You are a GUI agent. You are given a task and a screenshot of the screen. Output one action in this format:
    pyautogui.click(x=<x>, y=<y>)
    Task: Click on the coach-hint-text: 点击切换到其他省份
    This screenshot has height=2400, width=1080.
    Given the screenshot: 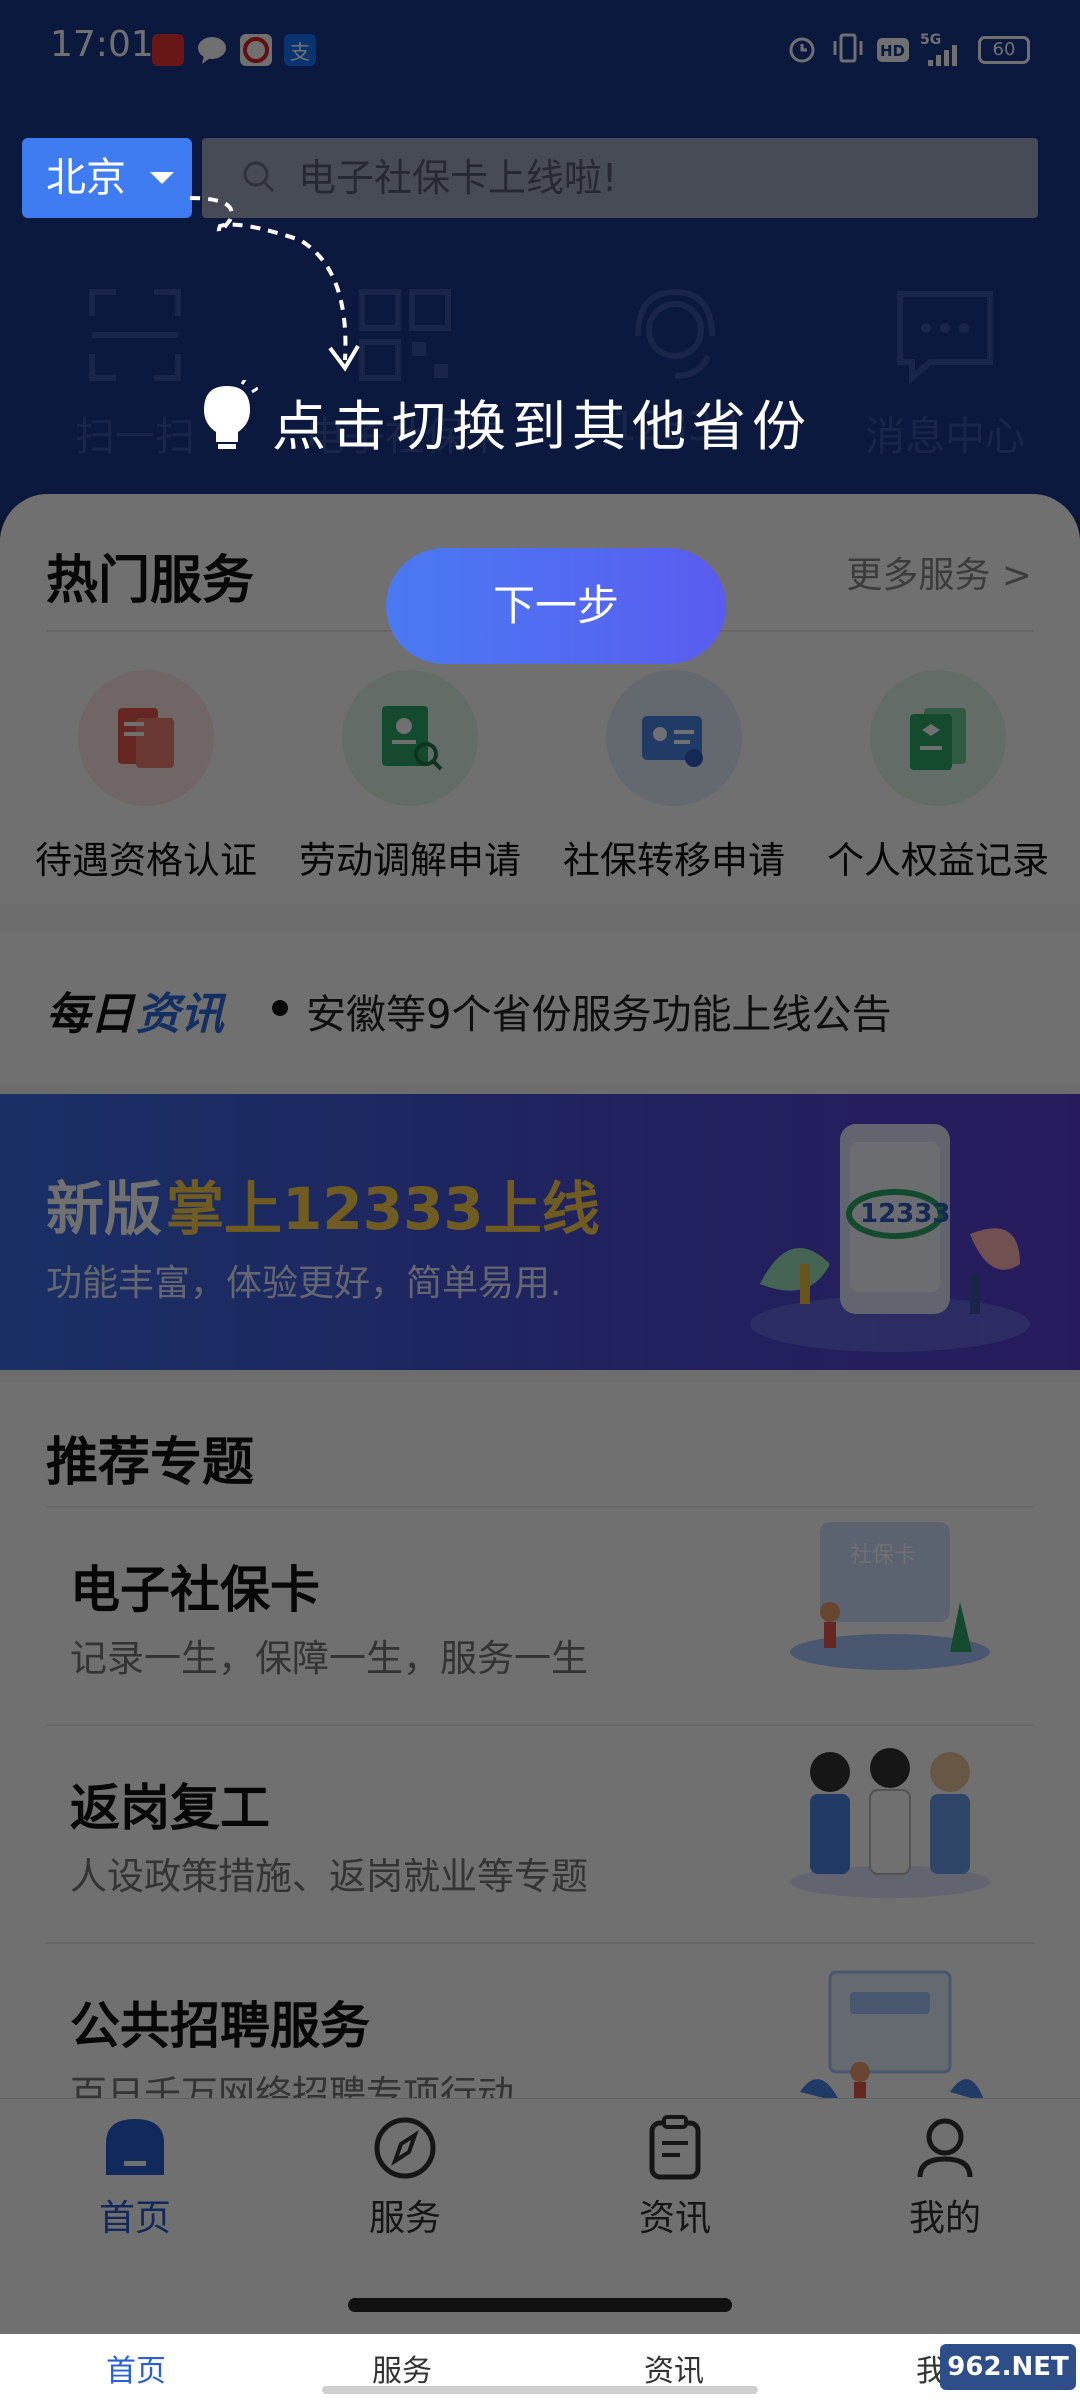 What is the action you would take?
    pyautogui.click(x=542, y=426)
    